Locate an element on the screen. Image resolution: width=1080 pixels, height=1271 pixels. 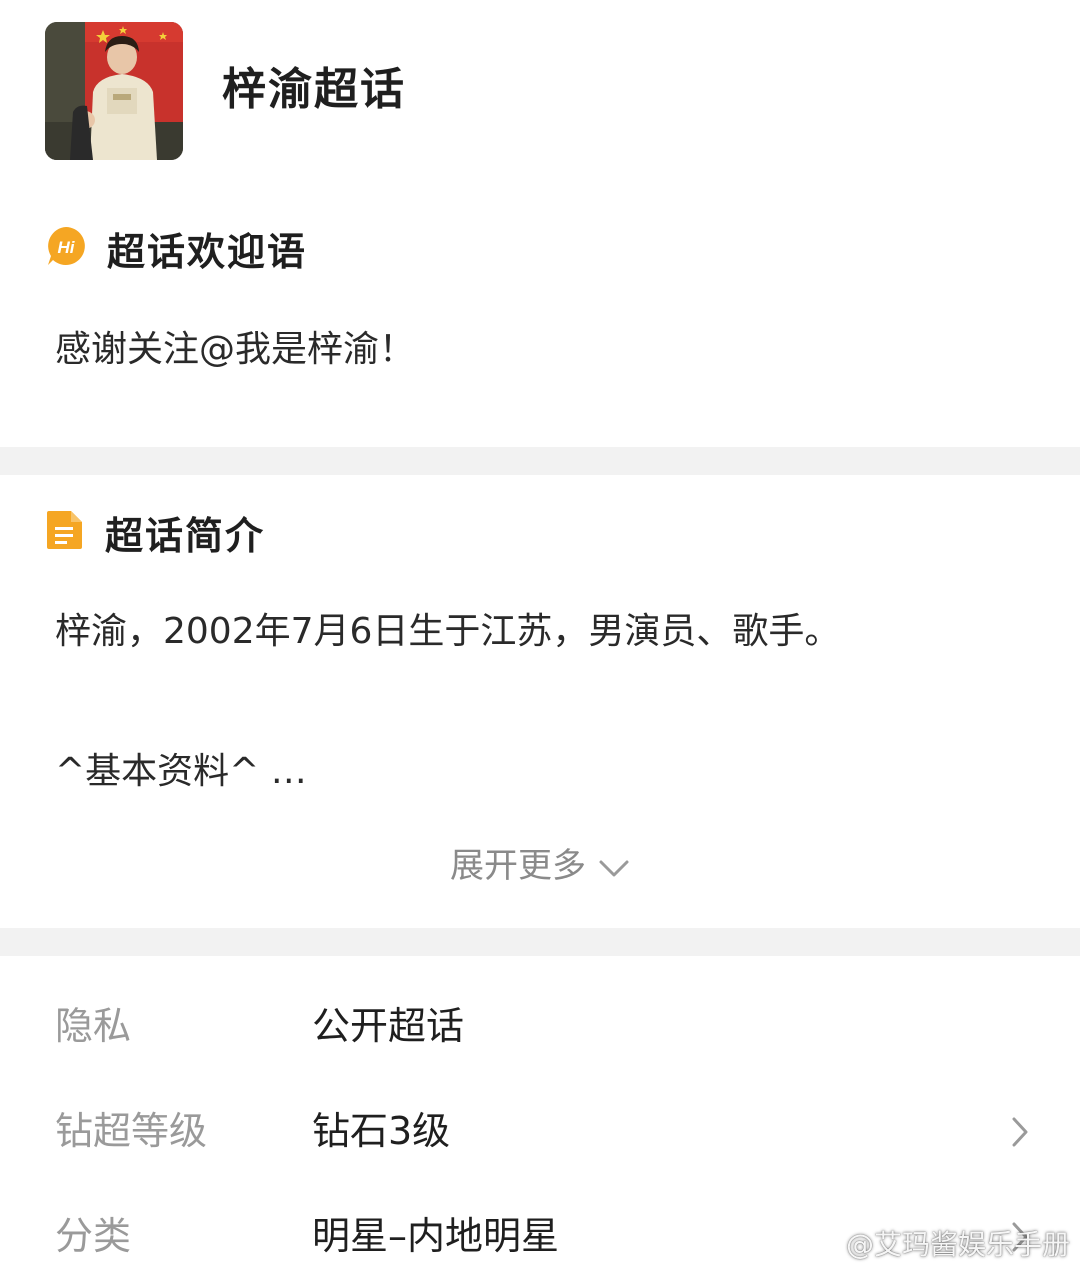
expand-more-button: 展开更多 is located at coordinates (540, 867).